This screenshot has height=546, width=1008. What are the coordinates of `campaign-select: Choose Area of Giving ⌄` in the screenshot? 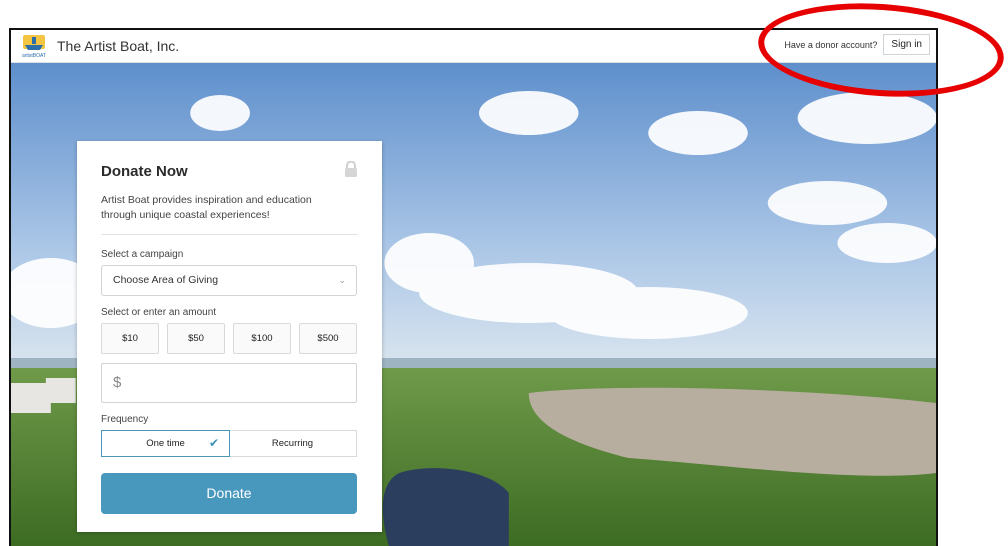 It's located at (229, 280).